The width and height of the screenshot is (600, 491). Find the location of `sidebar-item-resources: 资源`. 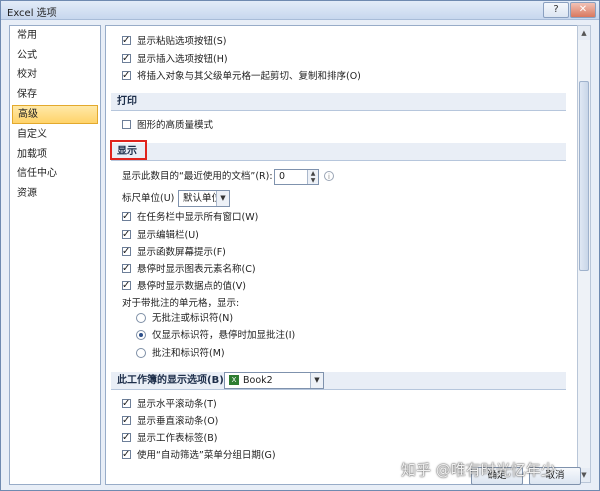

sidebar-item-resources: 资源 is located at coordinates (55, 194).